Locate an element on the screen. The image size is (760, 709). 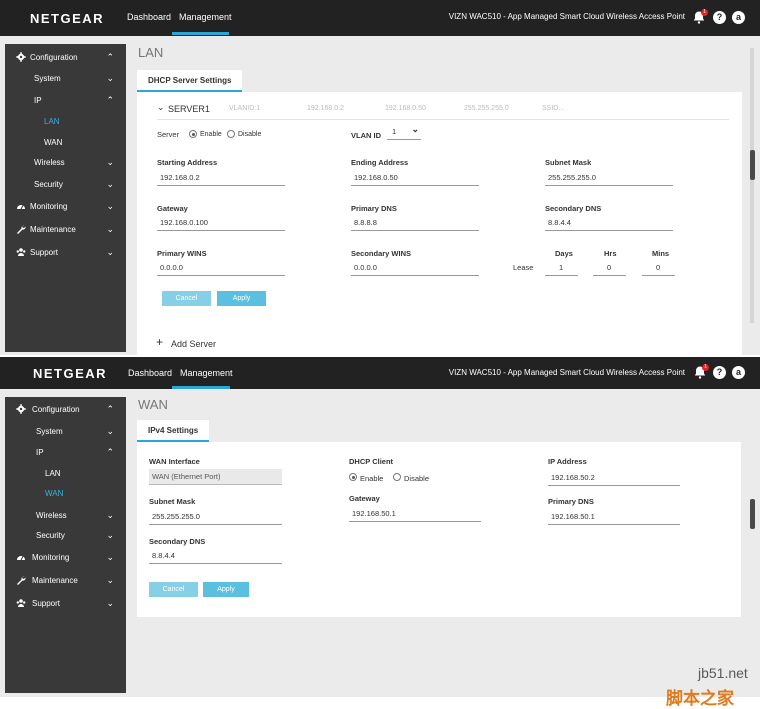
ip-address-input is located at coordinates (614, 478).